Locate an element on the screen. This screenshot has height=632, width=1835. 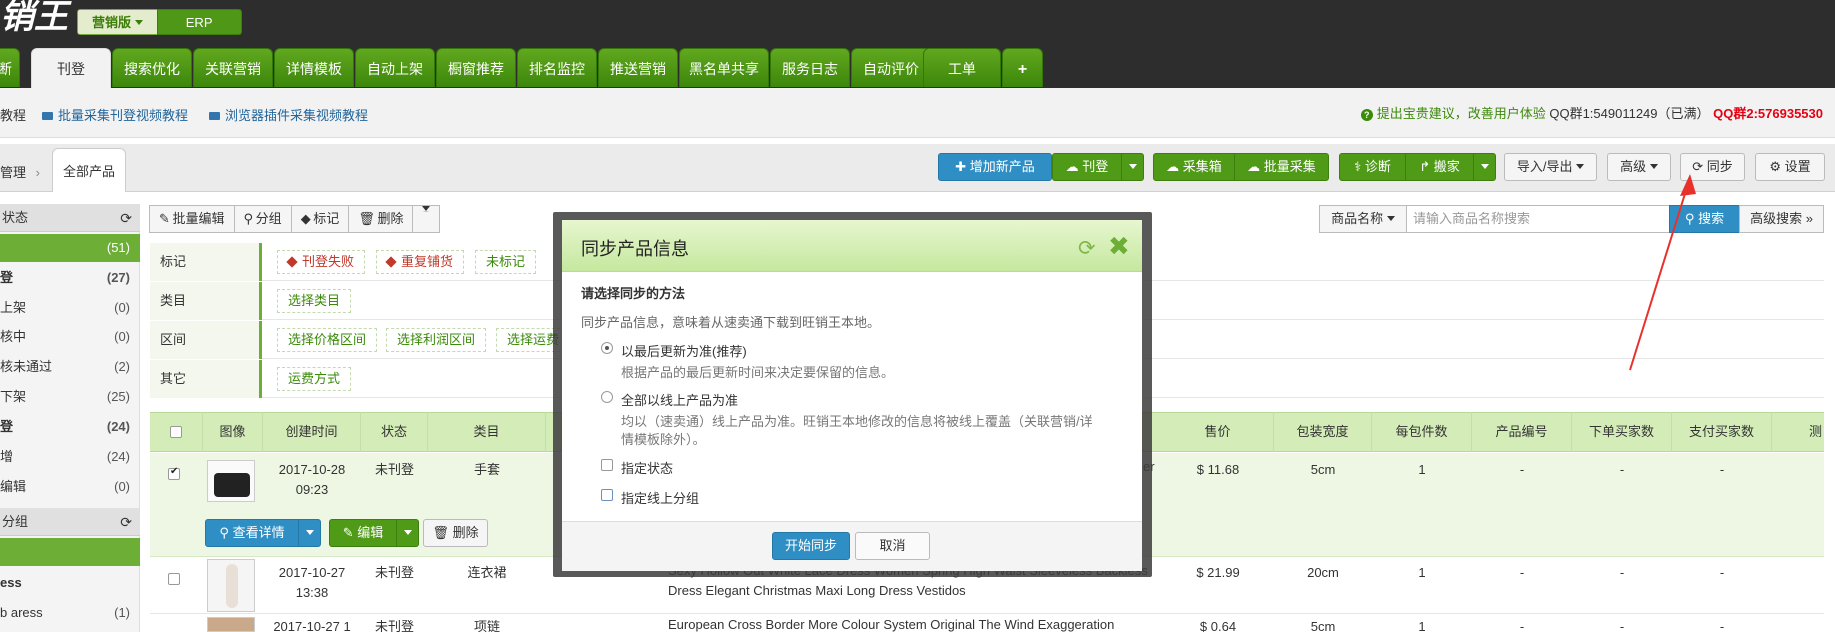
view-detail-dropdown is located at coordinates (309, 533).